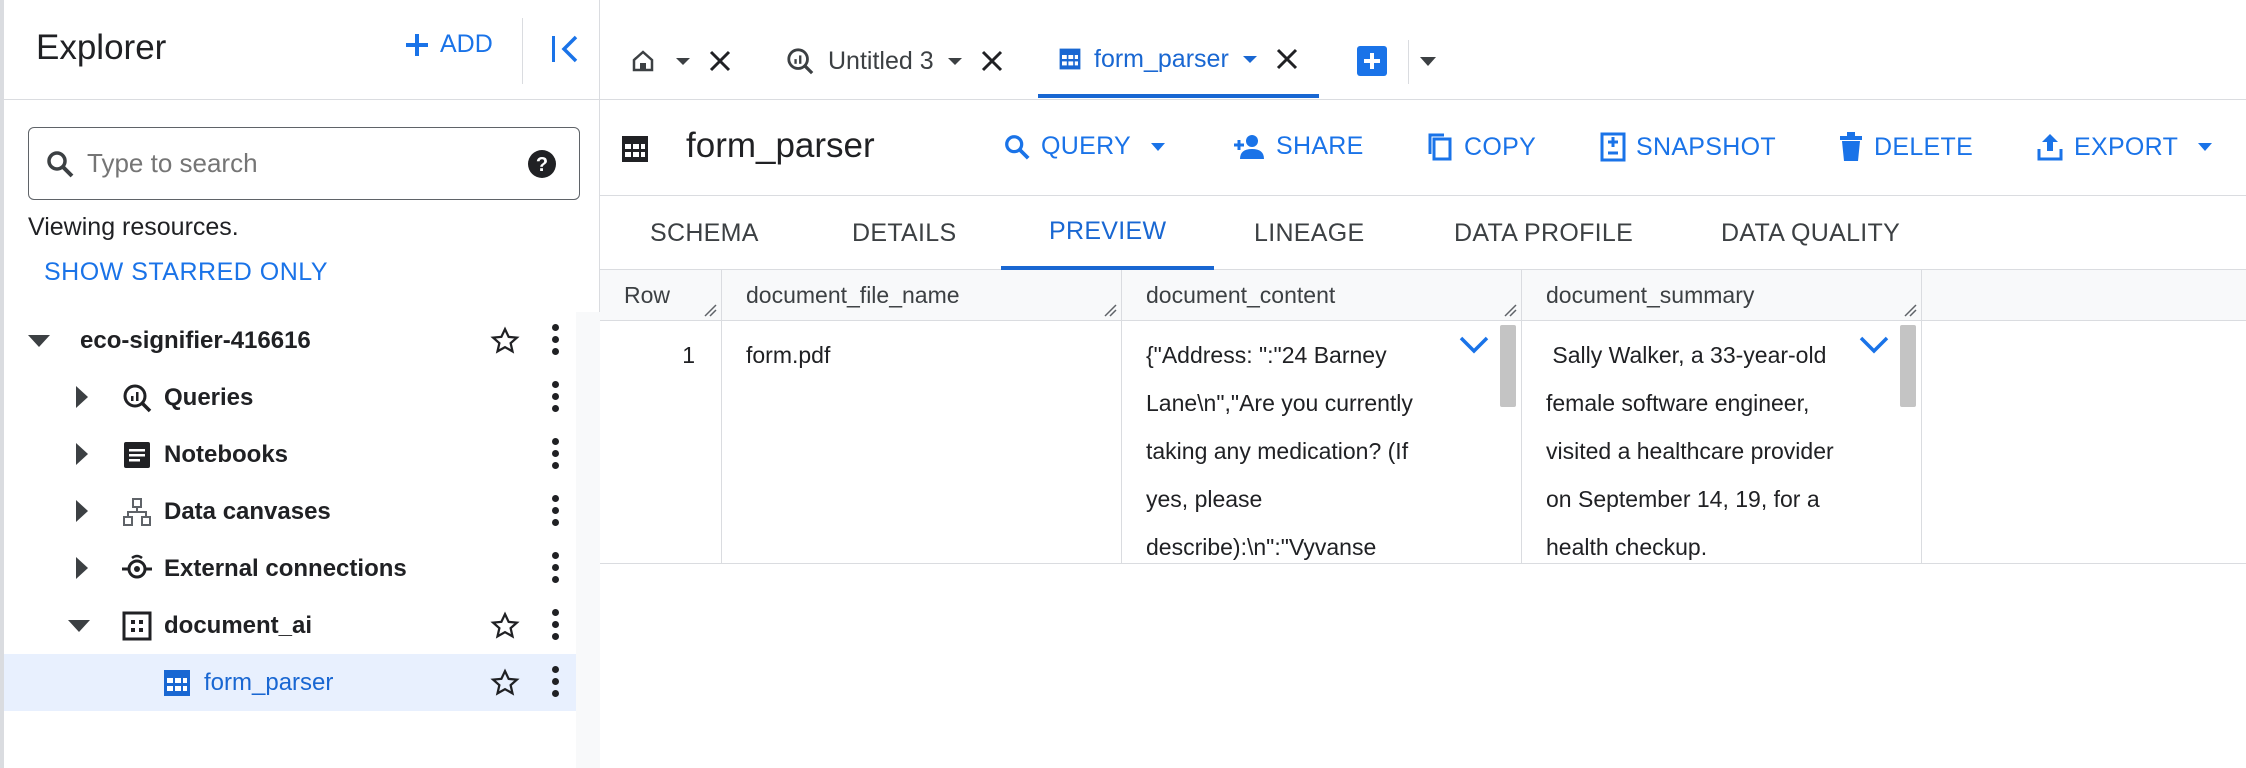  I want to click on tree-item-label: External connections, so click(285, 568).